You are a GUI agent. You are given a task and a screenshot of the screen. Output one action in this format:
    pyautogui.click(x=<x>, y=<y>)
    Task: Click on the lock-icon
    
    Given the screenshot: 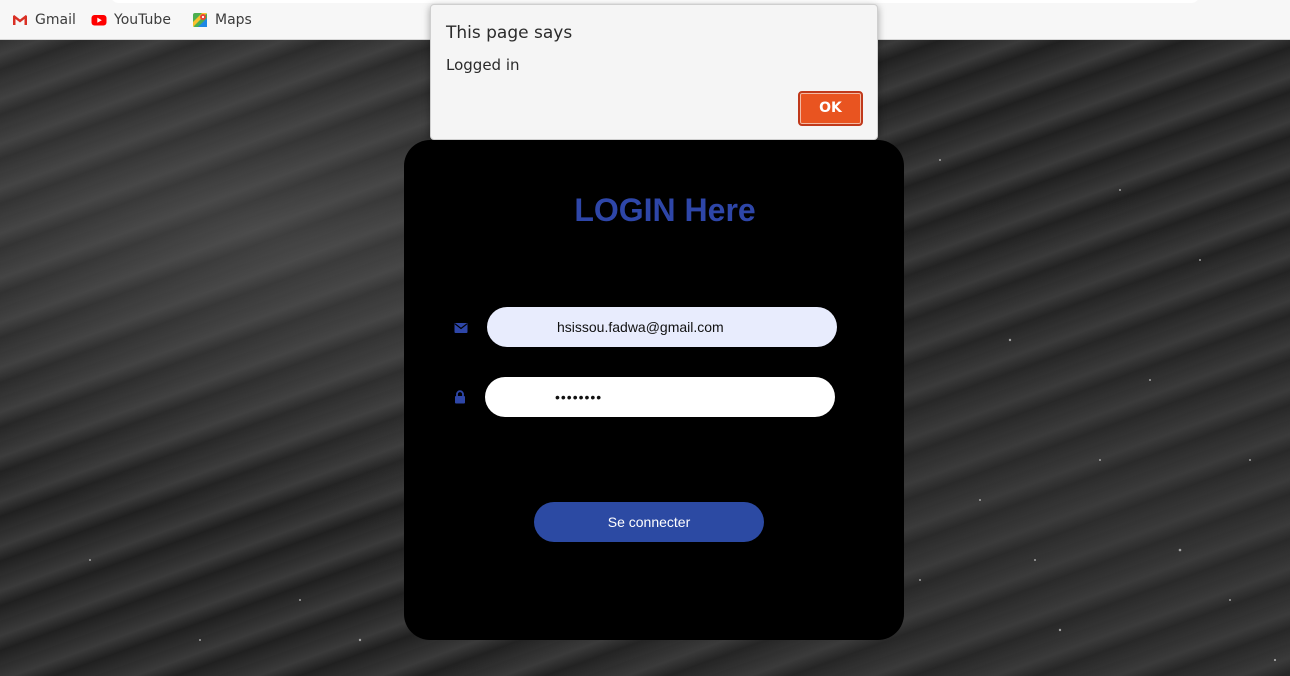 What is the action you would take?
    pyautogui.click(x=460, y=396)
    